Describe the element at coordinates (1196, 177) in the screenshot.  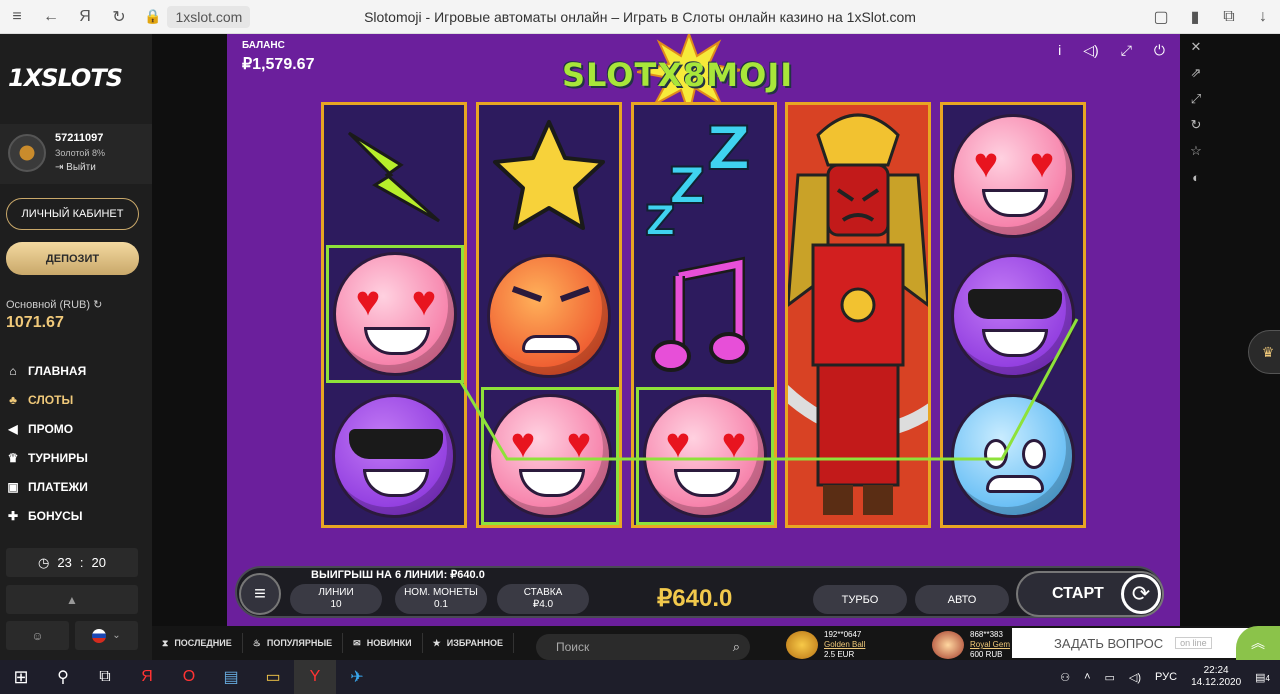
I see `toggle-icon: ◐` at that location.